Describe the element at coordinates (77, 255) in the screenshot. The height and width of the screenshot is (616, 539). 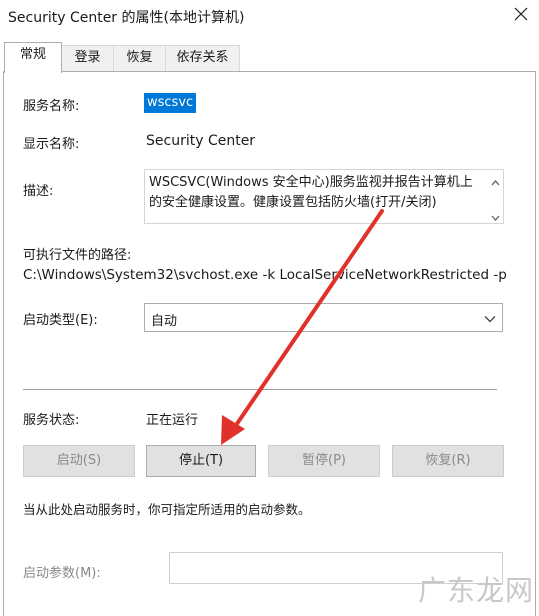
I see `exe-path-label: 可执行文件的路径:` at that location.